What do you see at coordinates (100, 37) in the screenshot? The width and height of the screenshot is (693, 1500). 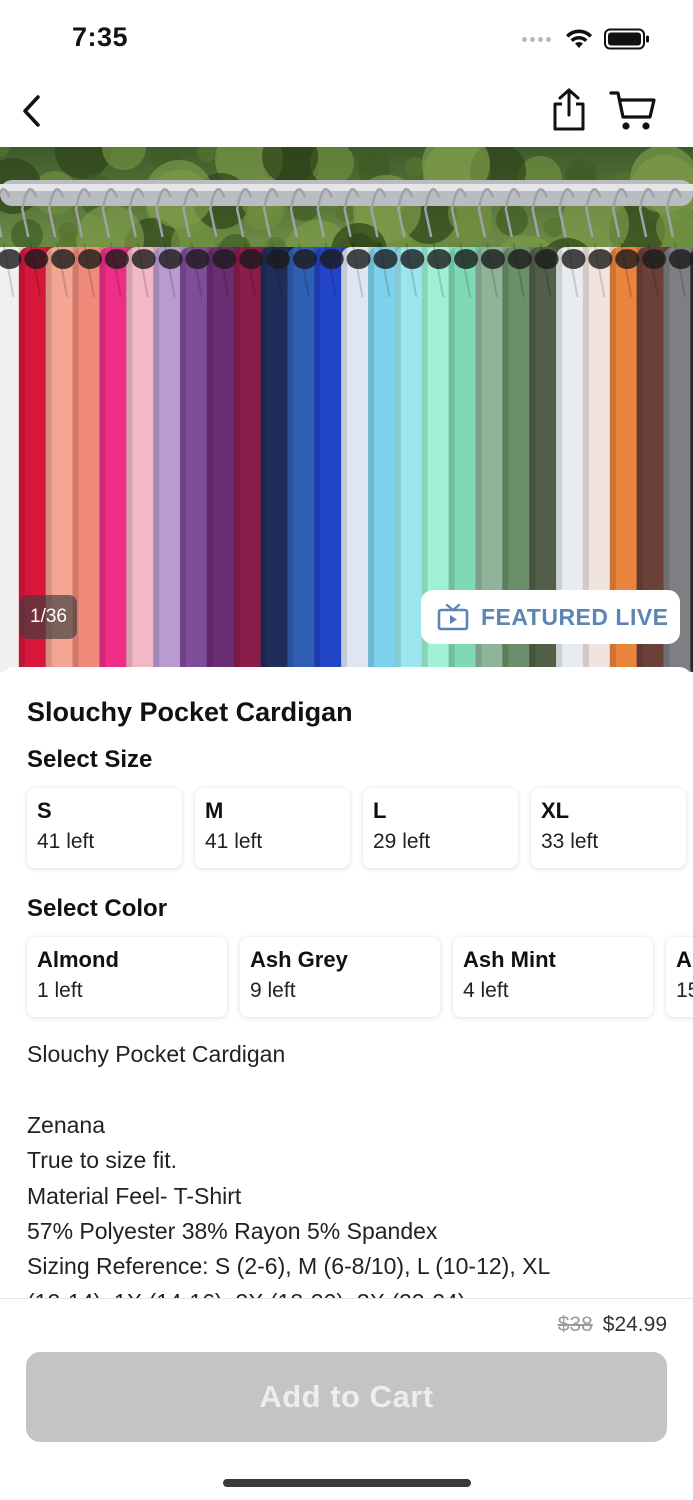 I see `status-time: 7:35` at bounding box center [100, 37].